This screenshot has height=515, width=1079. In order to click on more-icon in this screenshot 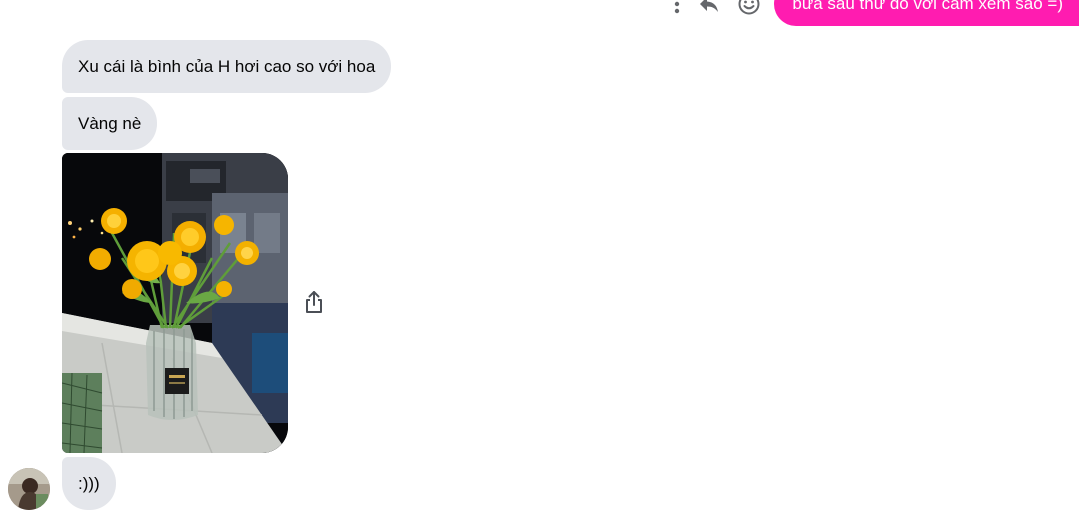, I will do `click(677, 7)`.